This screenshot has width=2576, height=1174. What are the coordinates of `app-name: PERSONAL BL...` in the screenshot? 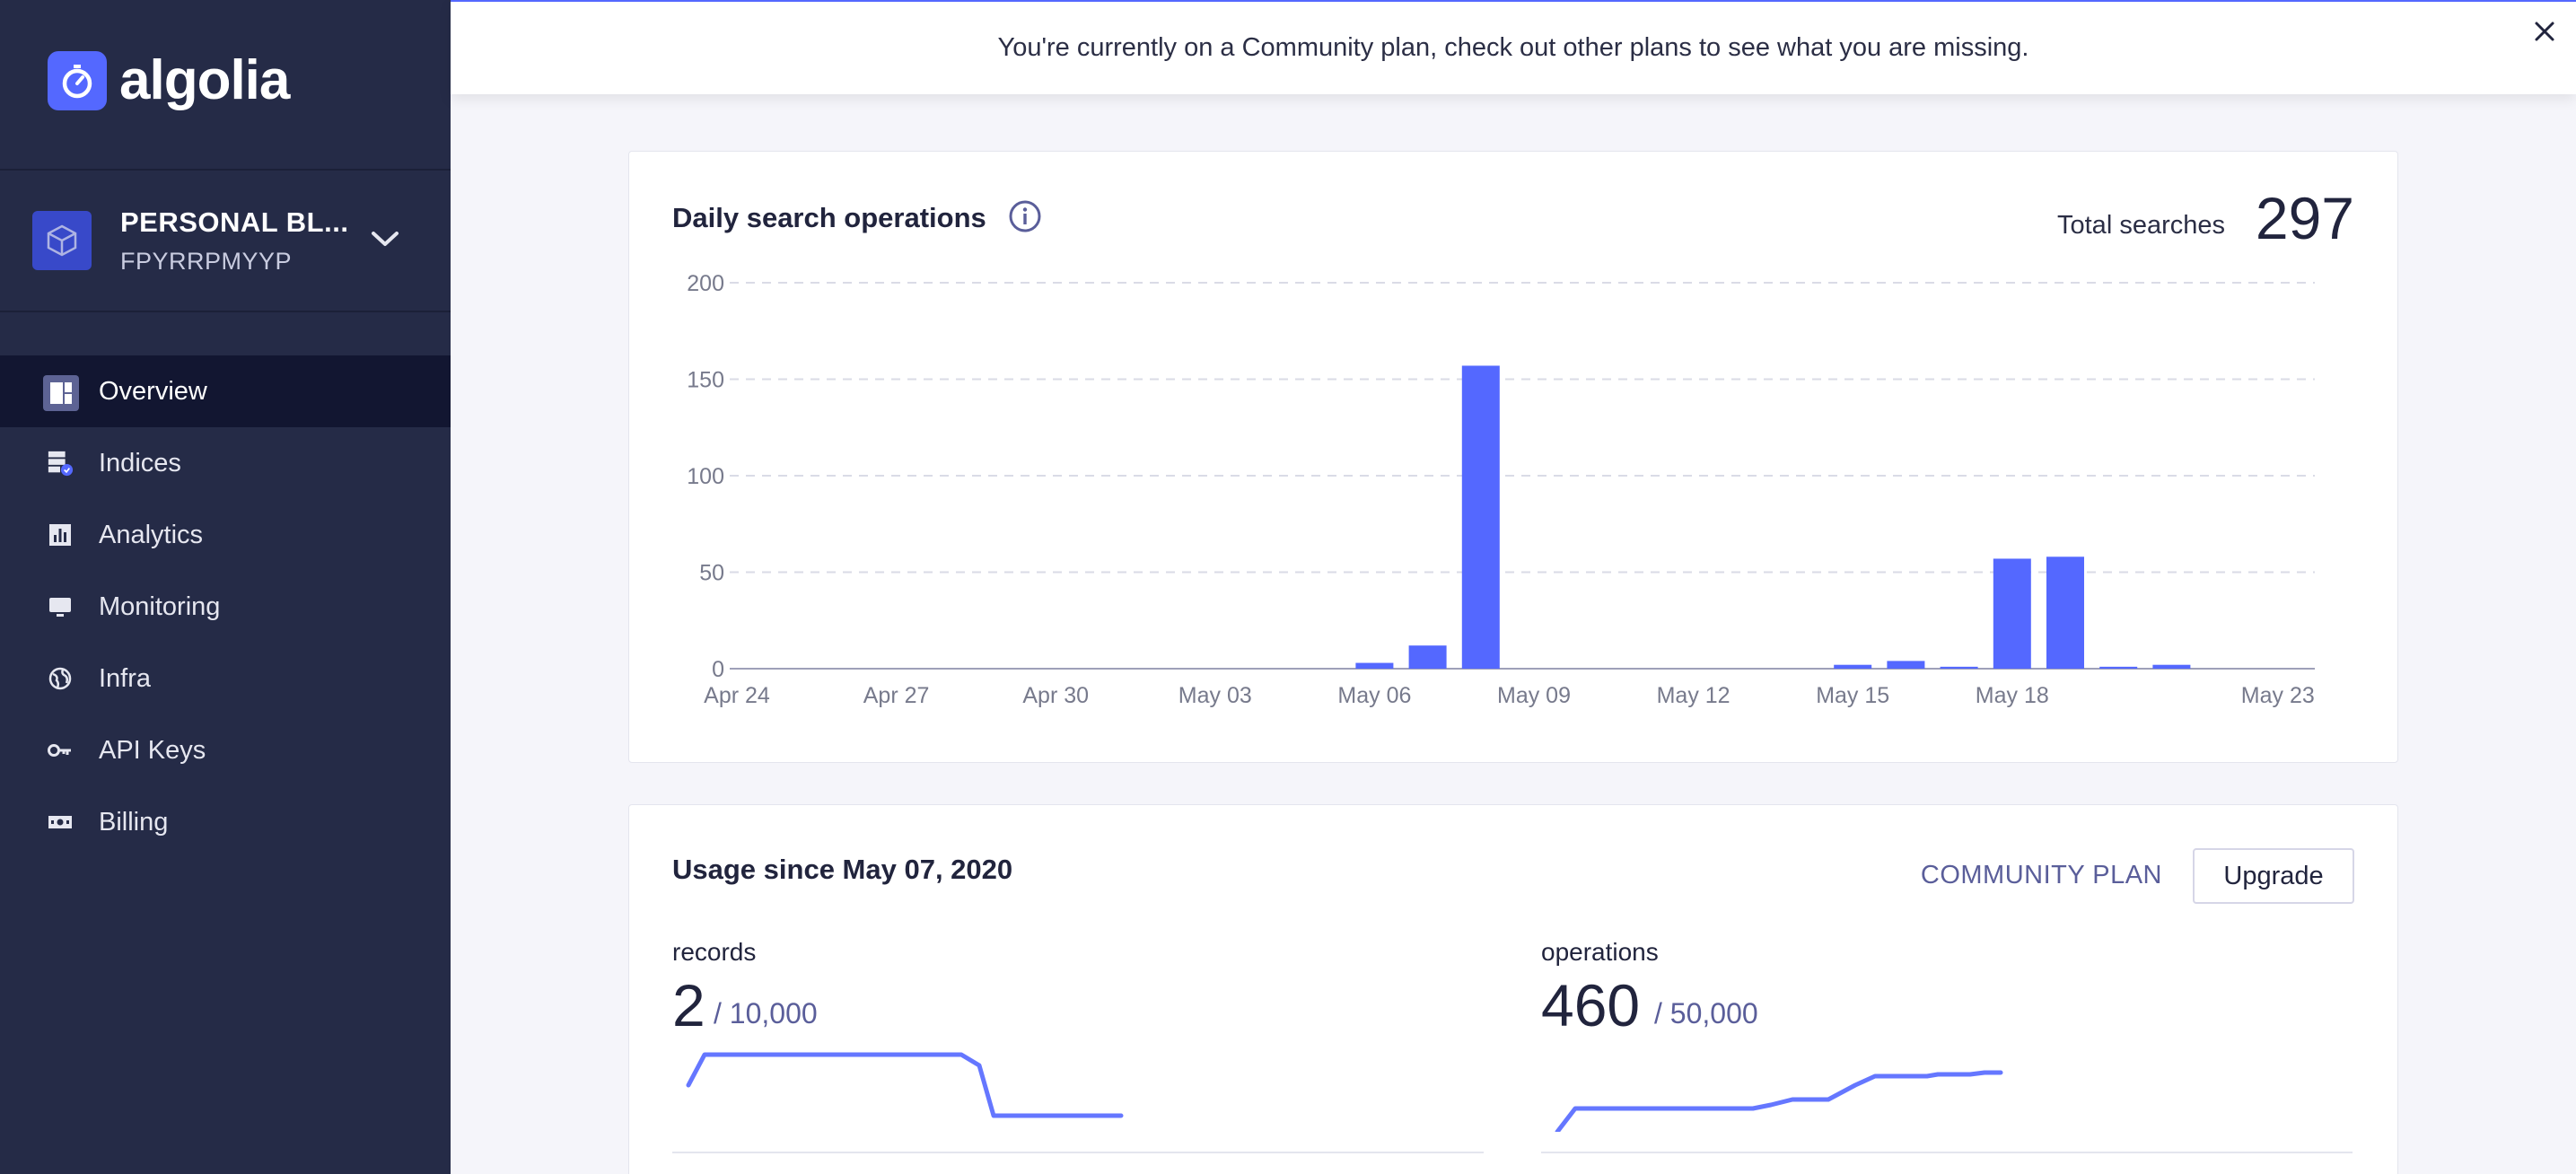 It's located at (234, 222).